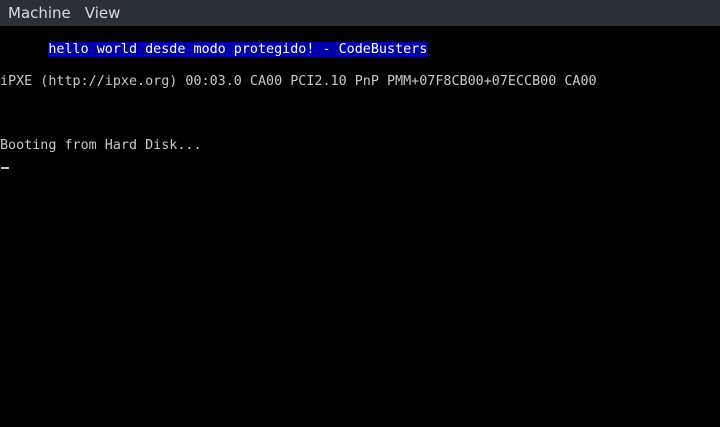 The width and height of the screenshot is (720, 427). What do you see at coordinates (5, 168) in the screenshot?
I see `text-cursor` at bounding box center [5, 168].